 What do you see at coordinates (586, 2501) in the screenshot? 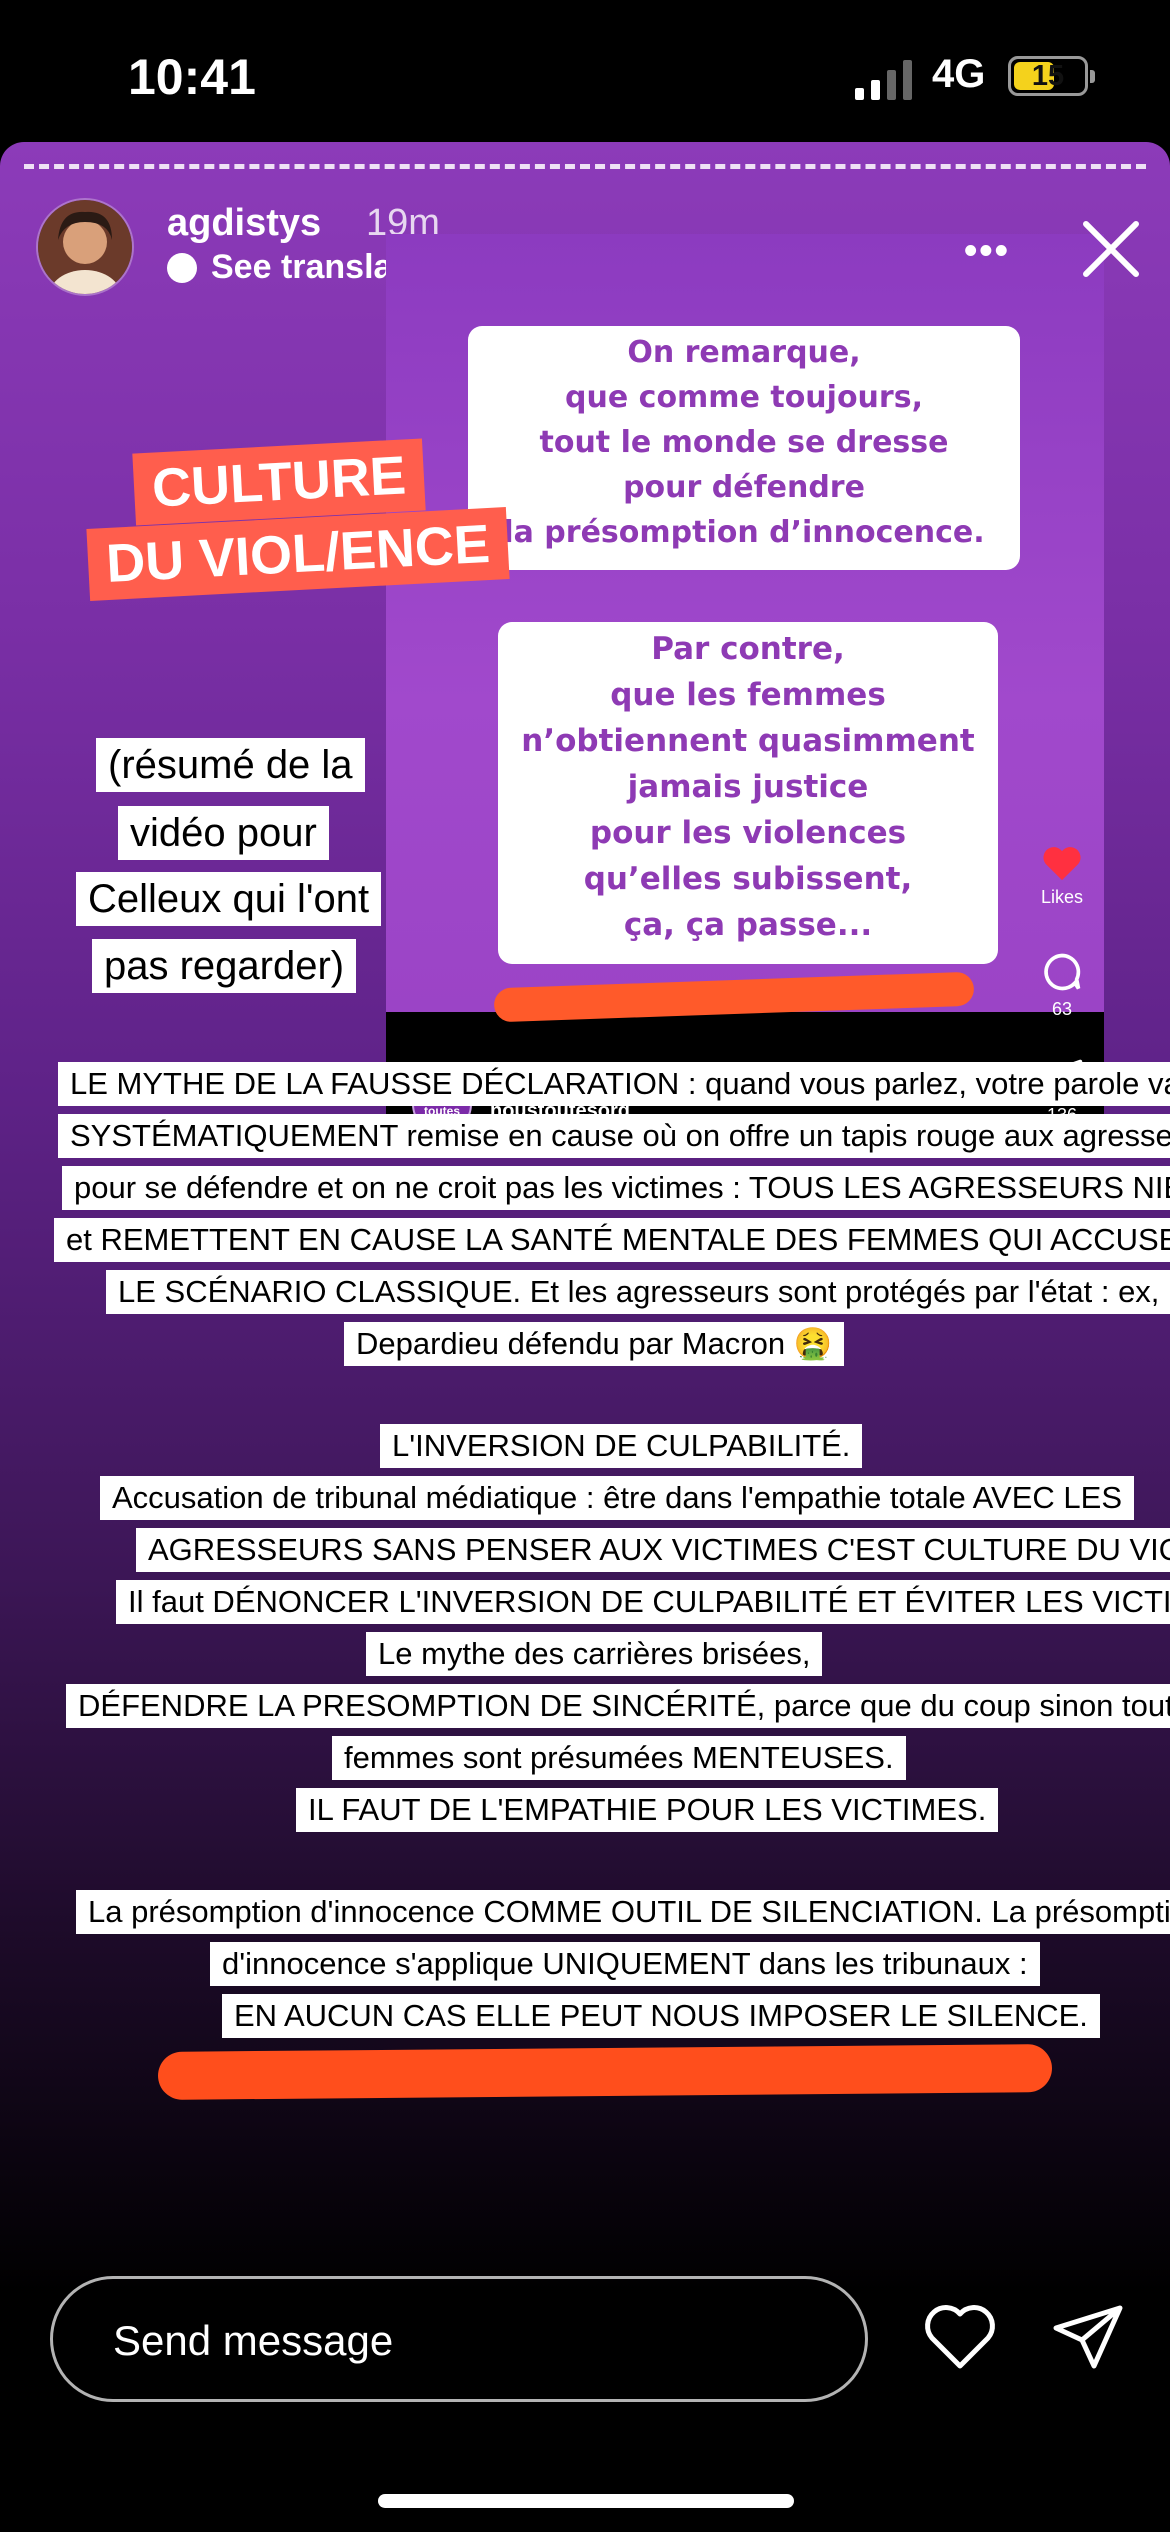
I see `home-indicator` at bounding box center [586, 2501].